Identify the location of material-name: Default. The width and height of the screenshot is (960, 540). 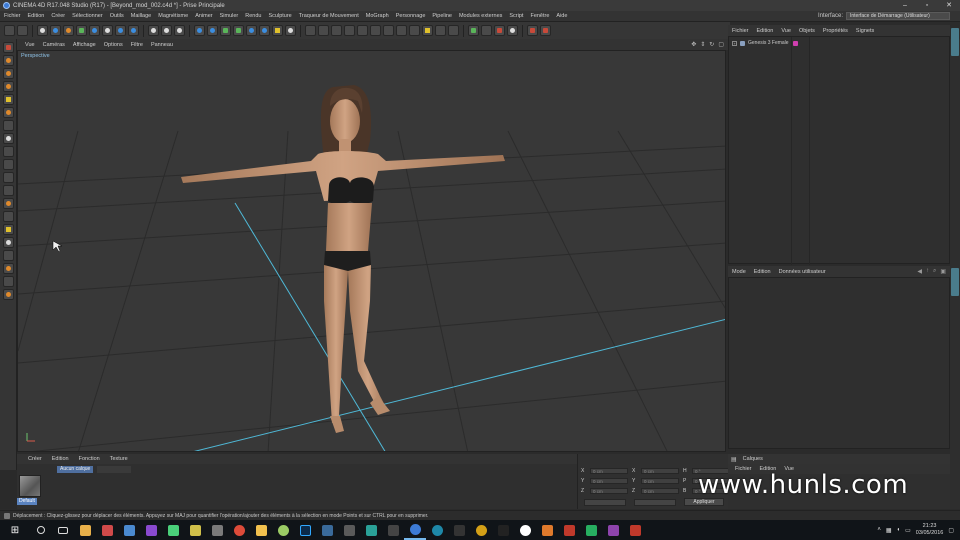
(27, 501).